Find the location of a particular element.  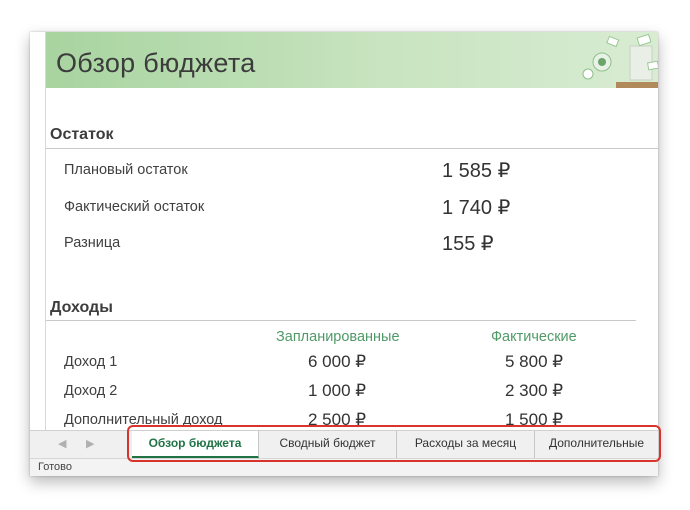

planned-balance-value: 1 585 ₽ is located at coordinates (476, 171).